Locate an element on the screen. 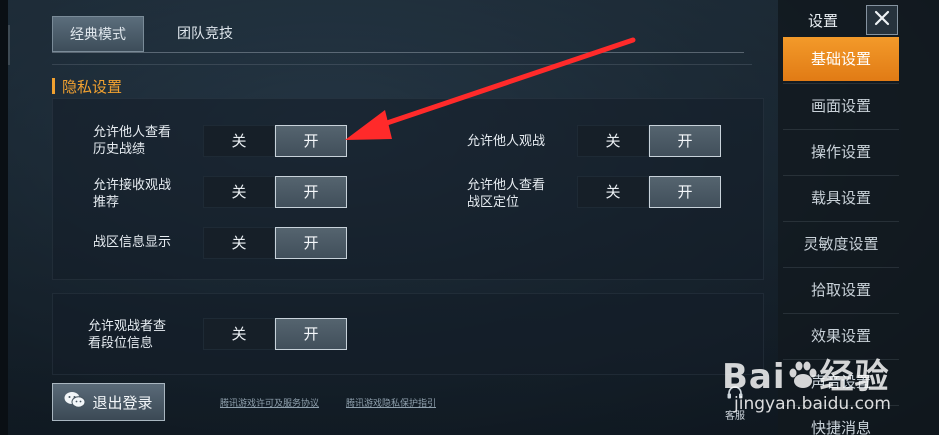  toggle-label-view-history: 允许他人查看 历史战绩 is located at coordinates (132, 141).